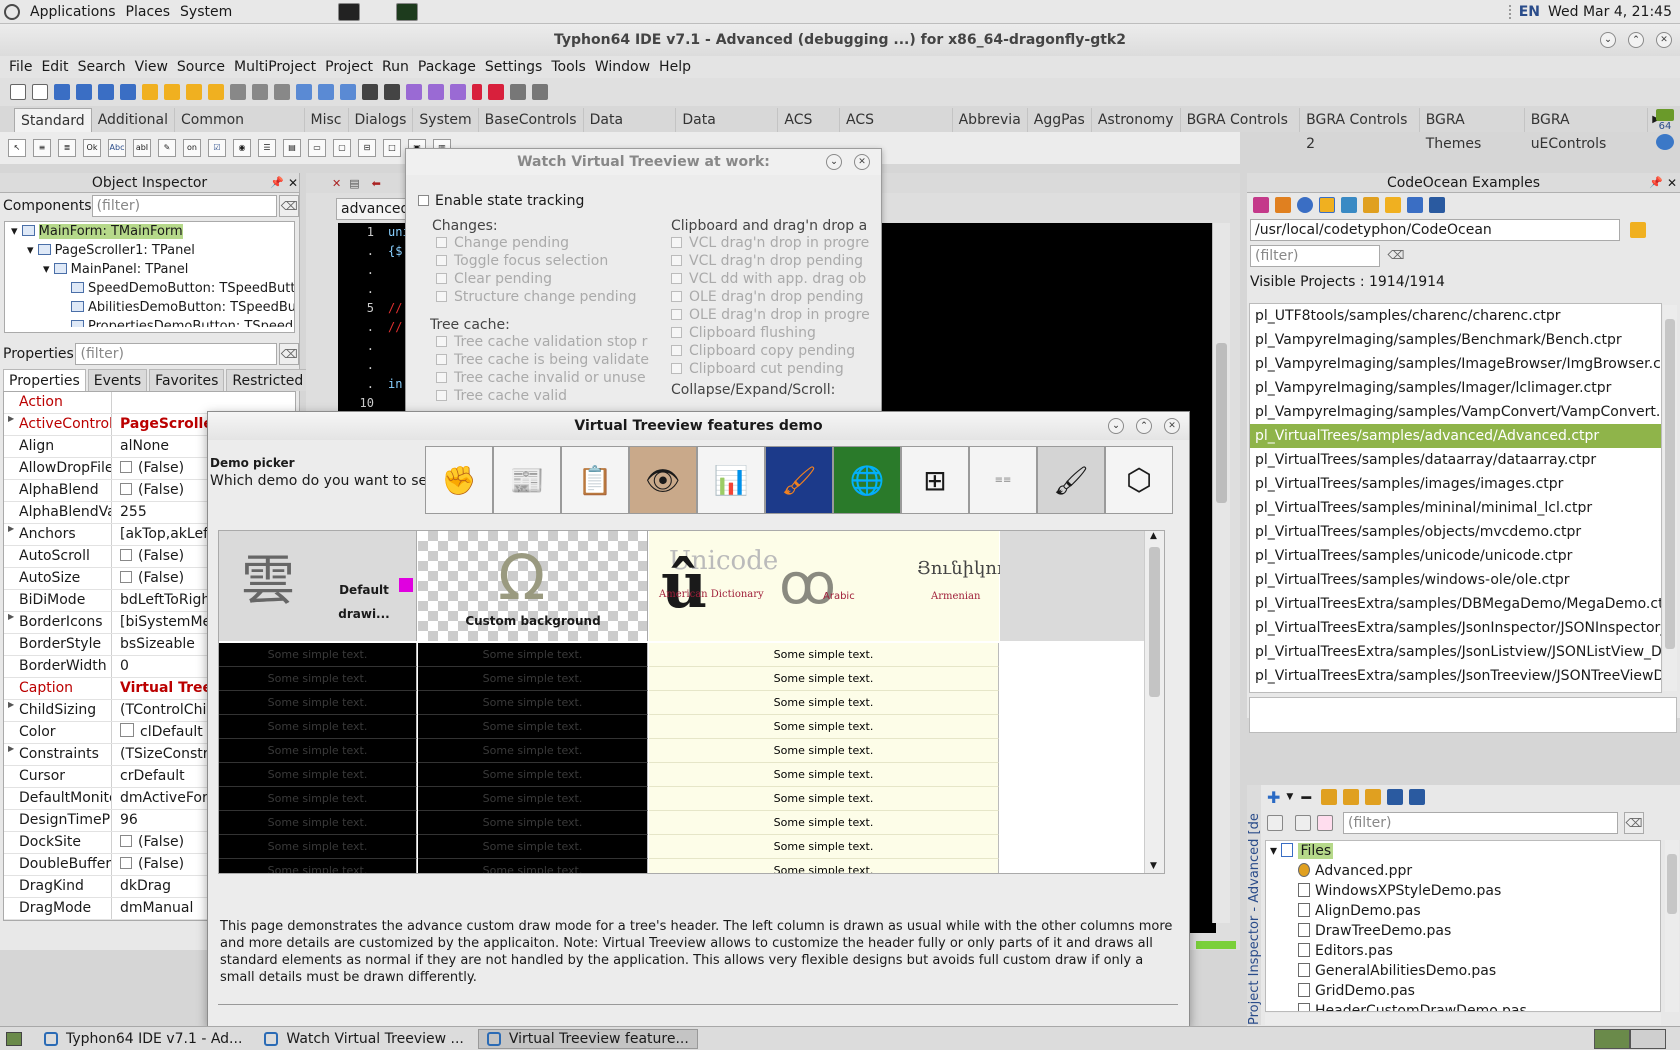 This screenshot has width=1680, height=1050. Describe the element at coordinates (568, 67) in the screenshot. I see `menu-tools: Tools` at that location.